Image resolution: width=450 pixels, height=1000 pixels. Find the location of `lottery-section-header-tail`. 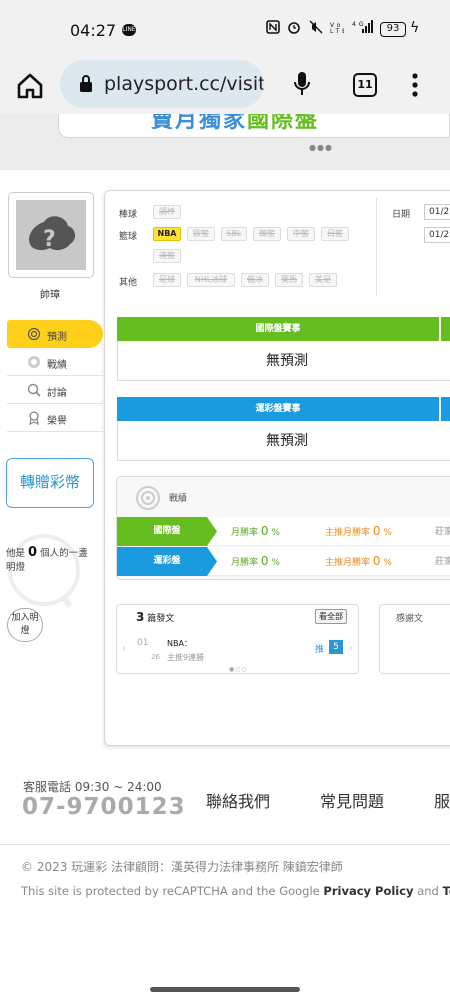

lottery-section-header-tail is located at coordinates (445, 409).